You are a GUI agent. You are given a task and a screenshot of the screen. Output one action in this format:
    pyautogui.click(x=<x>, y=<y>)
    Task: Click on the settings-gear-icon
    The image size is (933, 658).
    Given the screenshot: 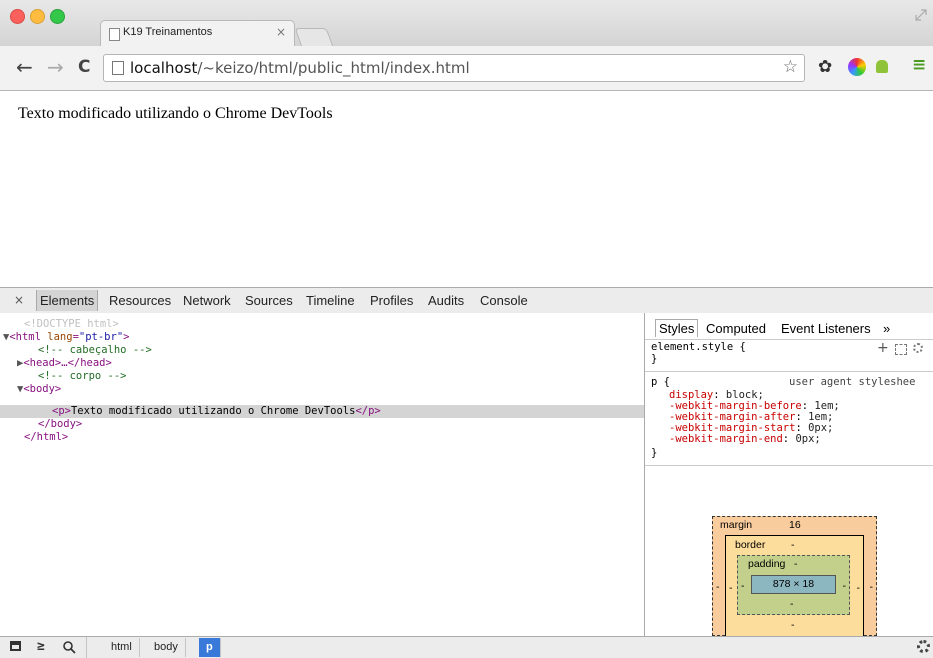 What is the action you would take?
    pyautogui.click(x=918, y=348)
    